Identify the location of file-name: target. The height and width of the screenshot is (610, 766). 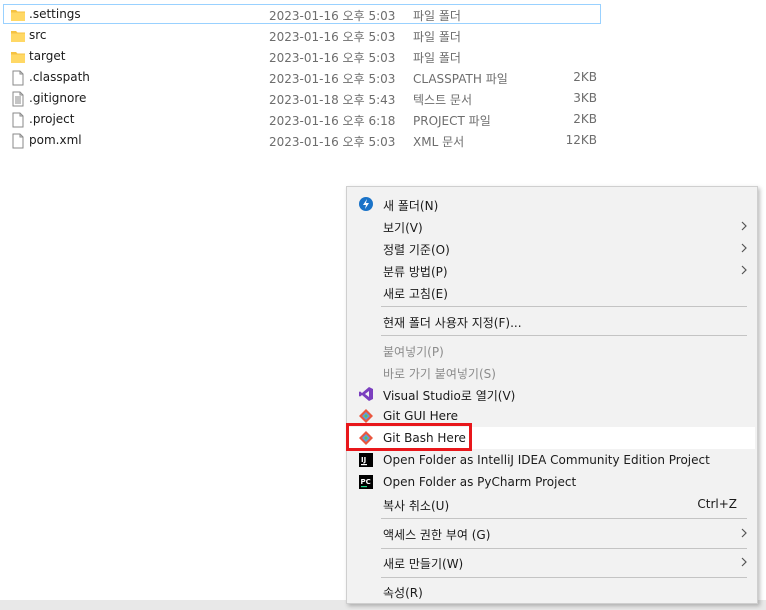
(47, 56).